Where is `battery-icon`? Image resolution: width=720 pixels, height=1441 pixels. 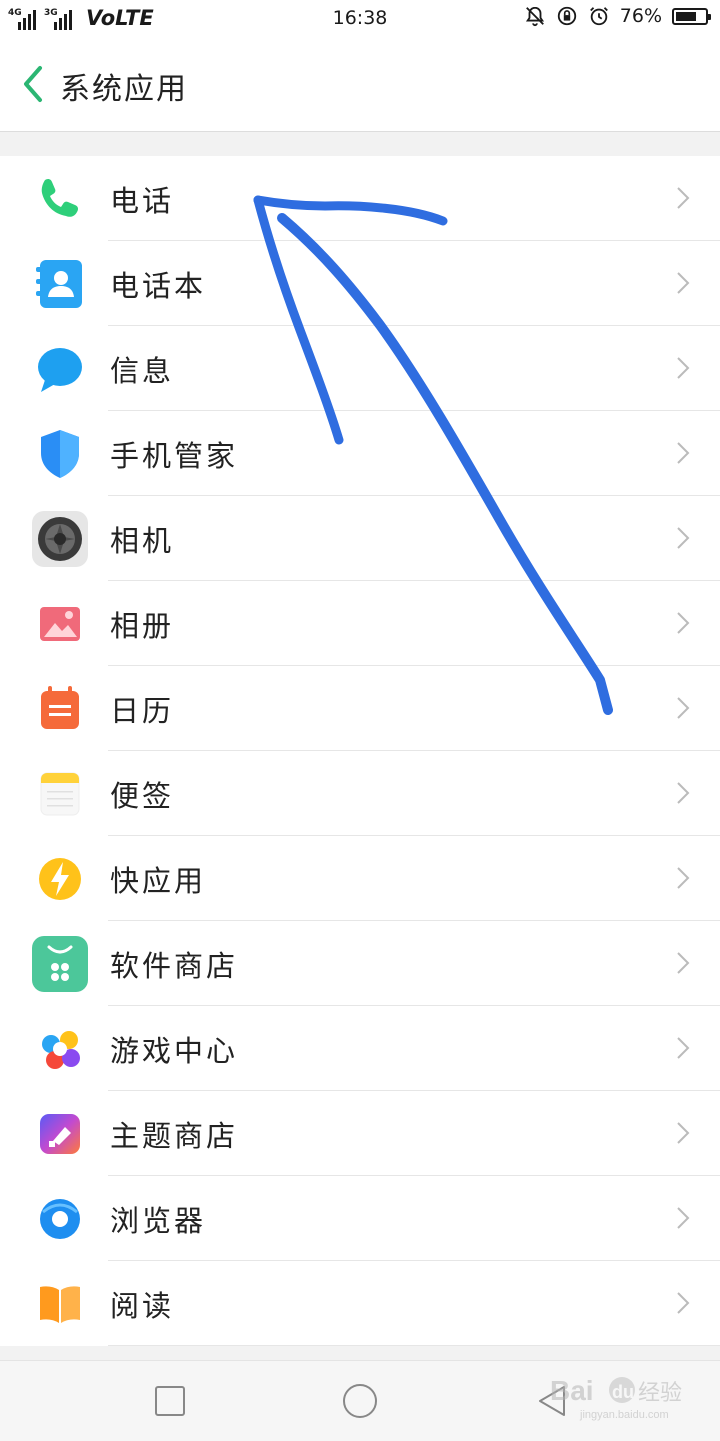
battery-icon is located at coordinates (691, 16).